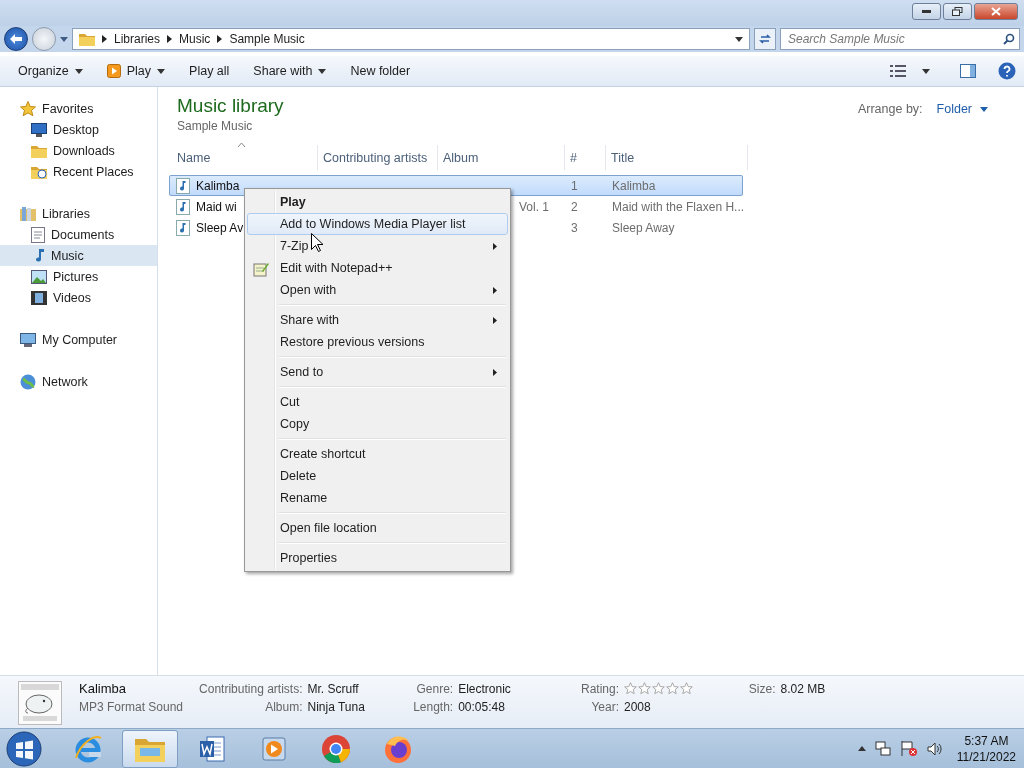 This screenshot has width=1024, height=768. What do you see at coordinates (183, 206) in the screenshot?
I see `music-note-icon` at bounding box center [183, 206].